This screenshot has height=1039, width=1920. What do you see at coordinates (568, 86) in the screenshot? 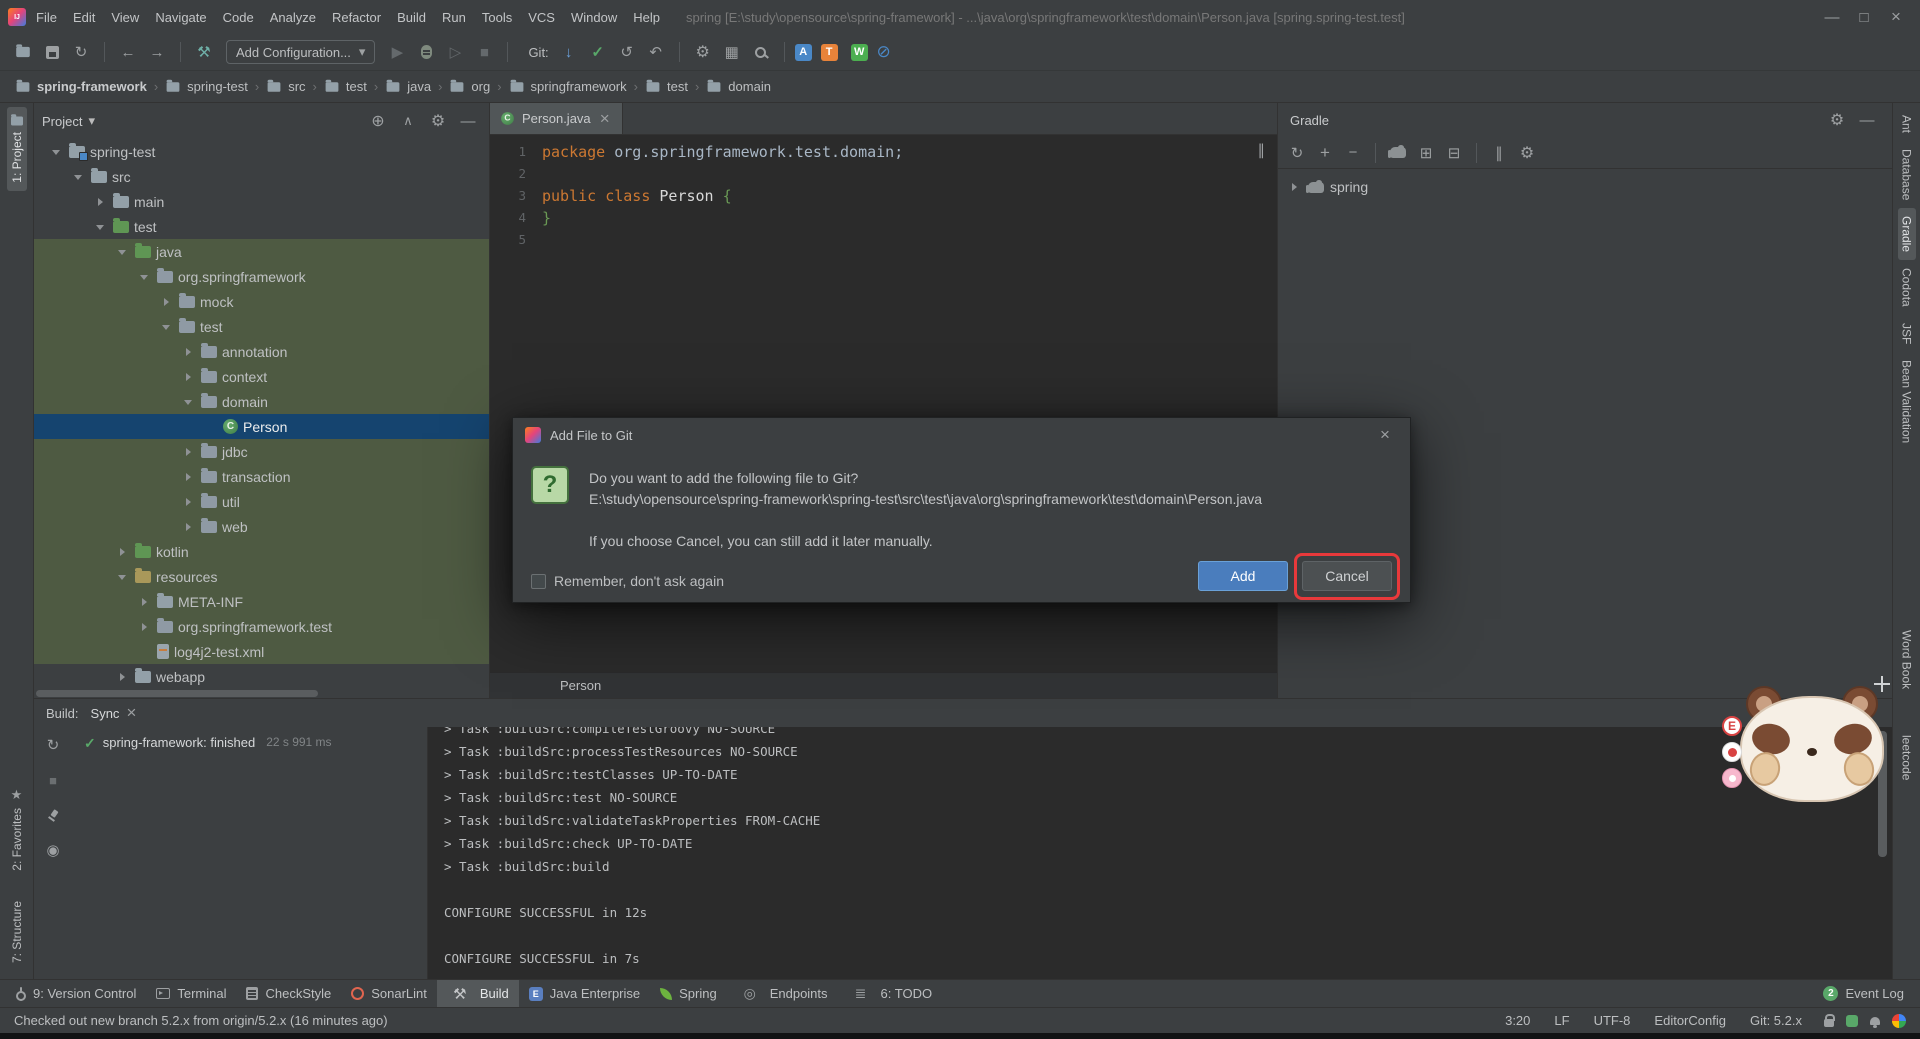
I see `breadcrumb-item-springframework: springframework` at bounding box center [568, 86].